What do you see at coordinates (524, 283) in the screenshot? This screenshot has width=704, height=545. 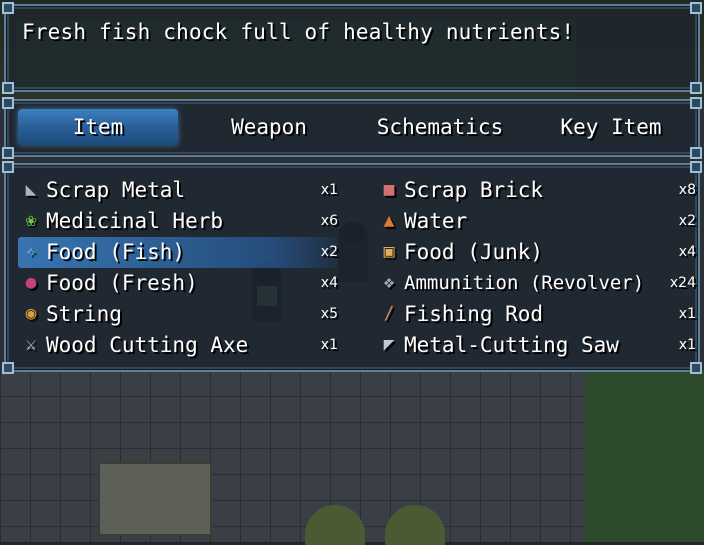 I see `item-name: Ammunition (Revolver)` at bounding box center [524, 283].